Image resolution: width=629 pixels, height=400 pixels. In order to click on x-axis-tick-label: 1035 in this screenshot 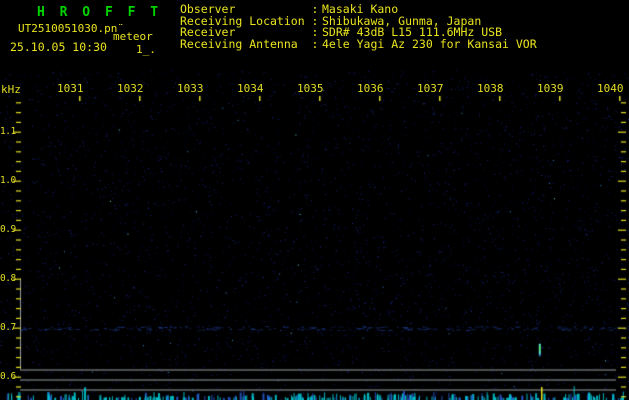, I will do `click(310, 88)`.